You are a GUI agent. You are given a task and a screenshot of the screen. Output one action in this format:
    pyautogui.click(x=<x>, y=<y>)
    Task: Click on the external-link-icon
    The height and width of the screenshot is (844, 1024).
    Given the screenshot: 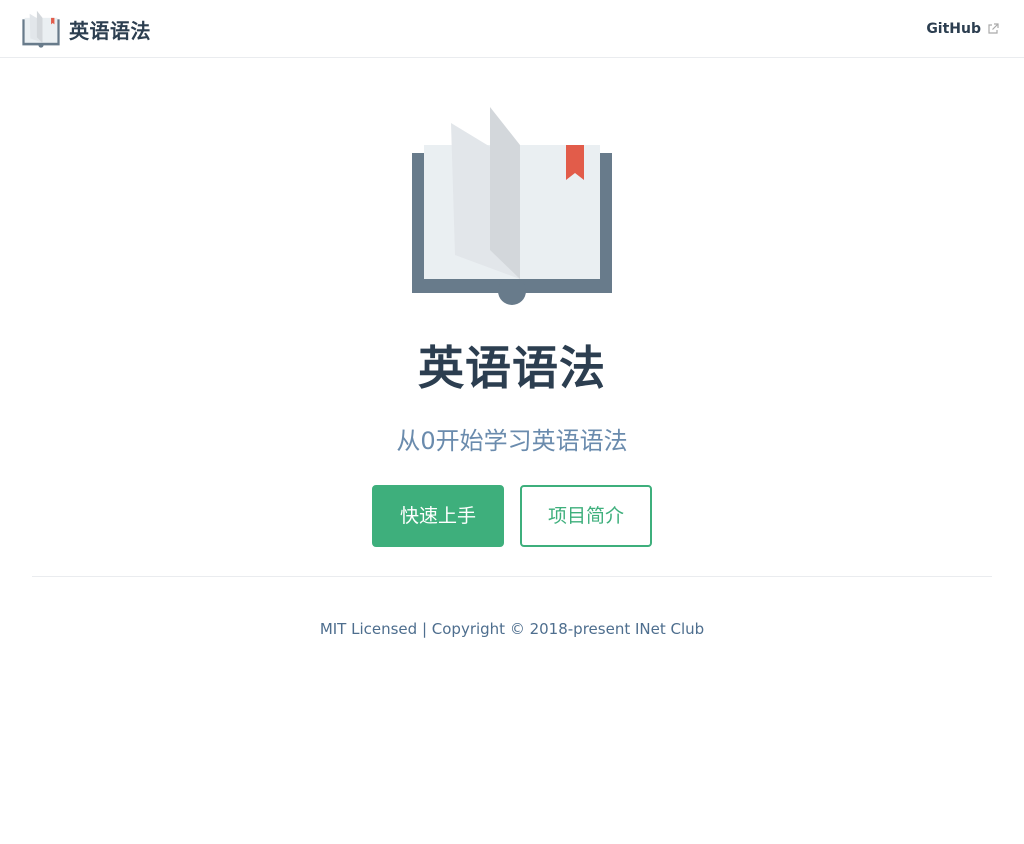 What is the action you would take?
    pyautogui.click(x=993, y=28)
    